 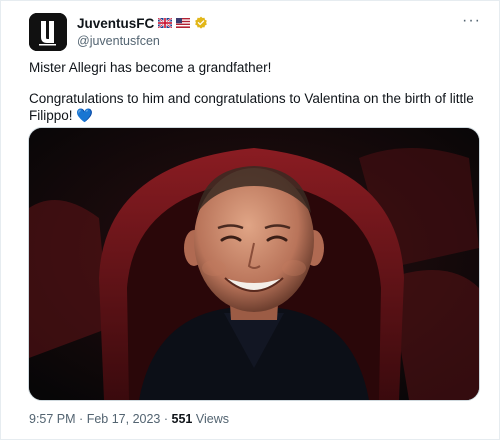 I want to click on us-flag-icon, so click(x=183, y=23).